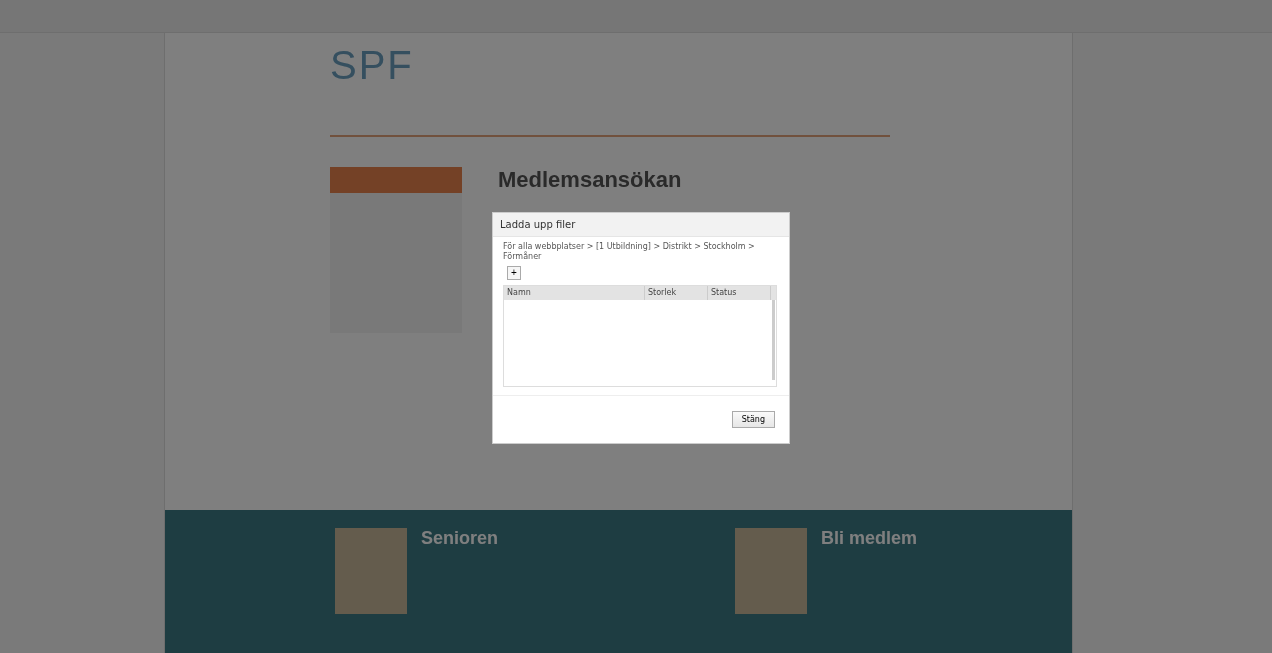 This screenshot has height=653, width=1272. What do you see at coordinates (372, 66) in the screenshot?
I see `site-logo: SPF` at bounding box center [372, 66].